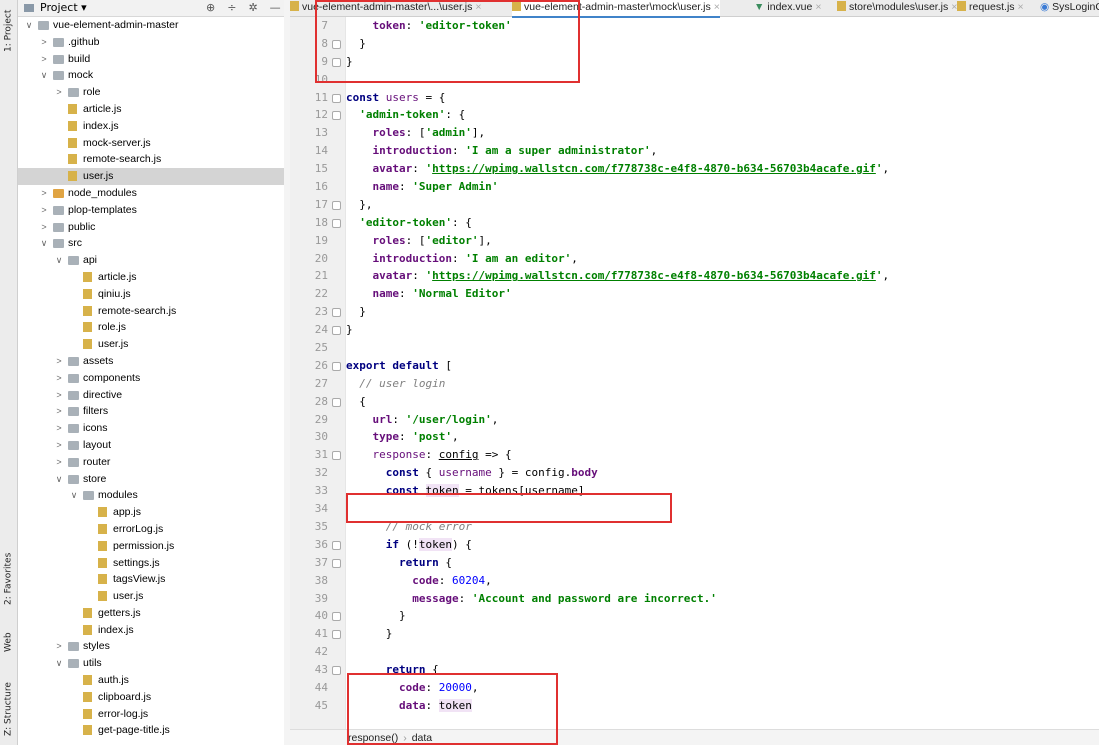 The image size is (1099, 746). I want to click on tree-item: auth.js, so click(151, 680).